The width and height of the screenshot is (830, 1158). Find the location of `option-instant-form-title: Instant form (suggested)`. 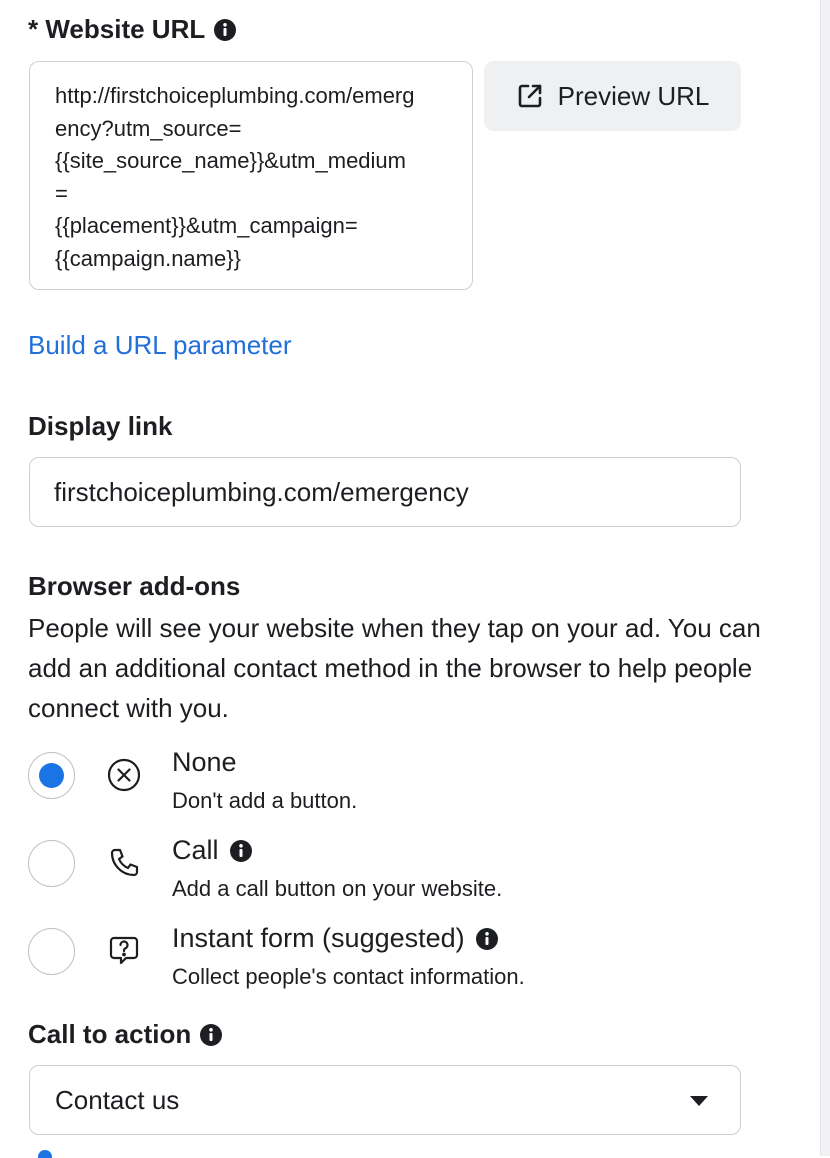

option-instant-form-title: Instant form (suggested) is located at coordinates (335, 938).